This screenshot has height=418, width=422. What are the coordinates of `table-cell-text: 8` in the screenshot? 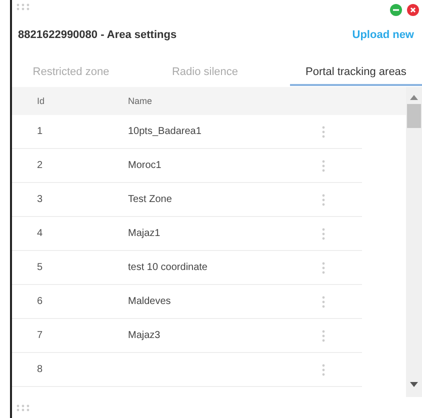 It's located at (40, 369).